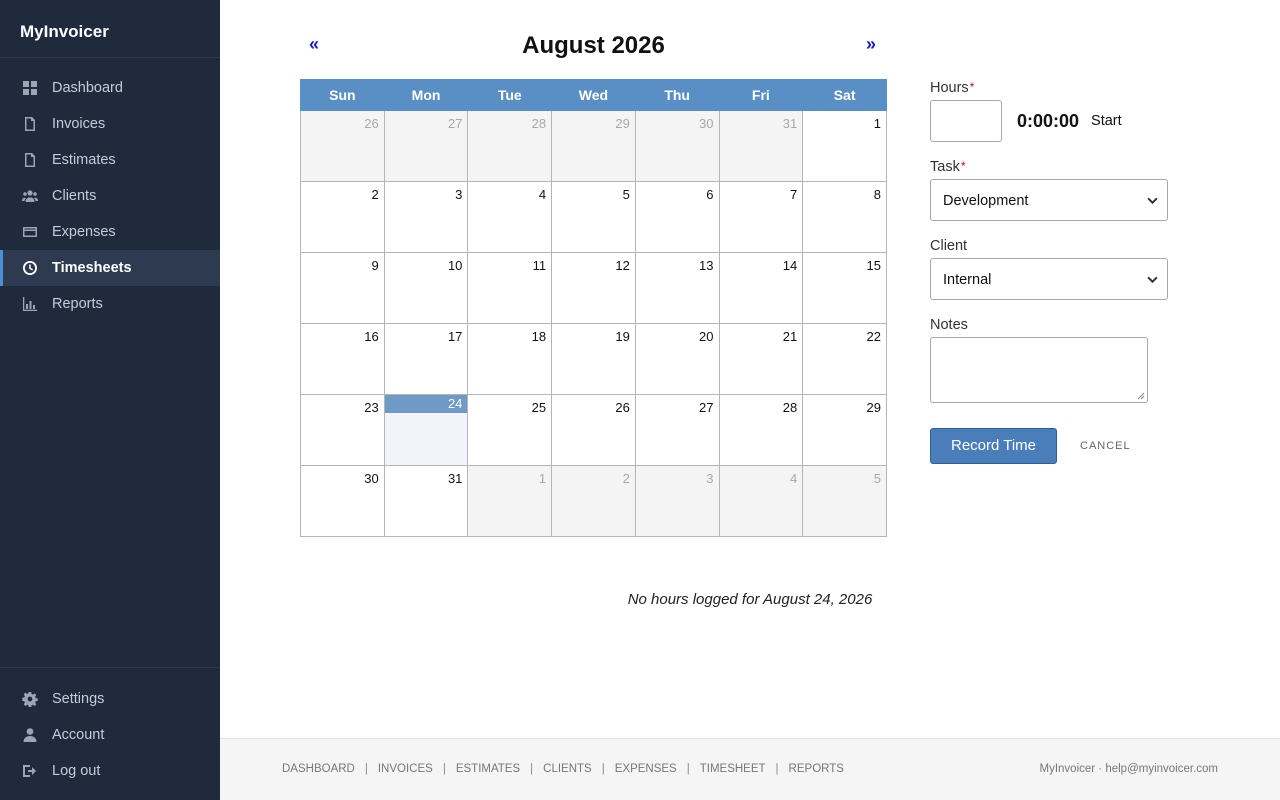 This screenshot has height=800, width=1280. Describe the element at coordinates (342, 501) in the screenshot. I see `calendar-day: 30` at that location.